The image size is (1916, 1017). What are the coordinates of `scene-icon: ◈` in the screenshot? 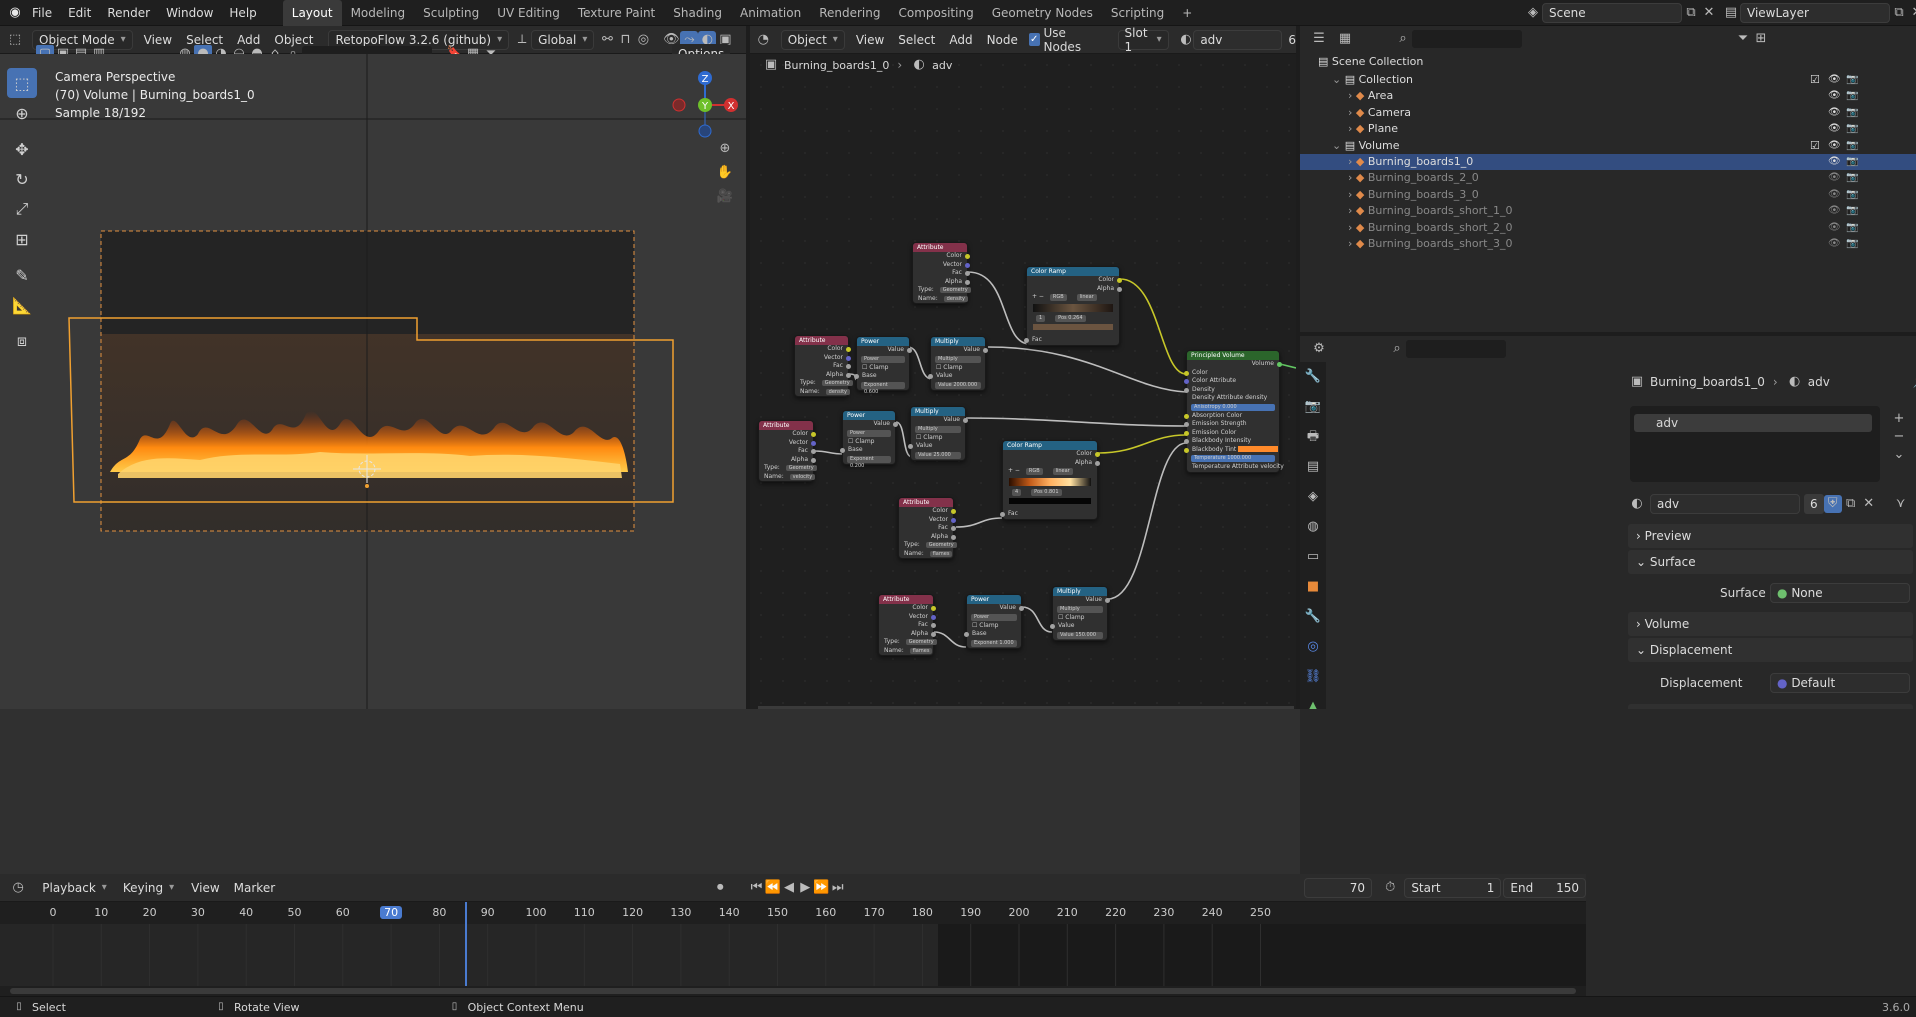 It's located at (1533, 13).